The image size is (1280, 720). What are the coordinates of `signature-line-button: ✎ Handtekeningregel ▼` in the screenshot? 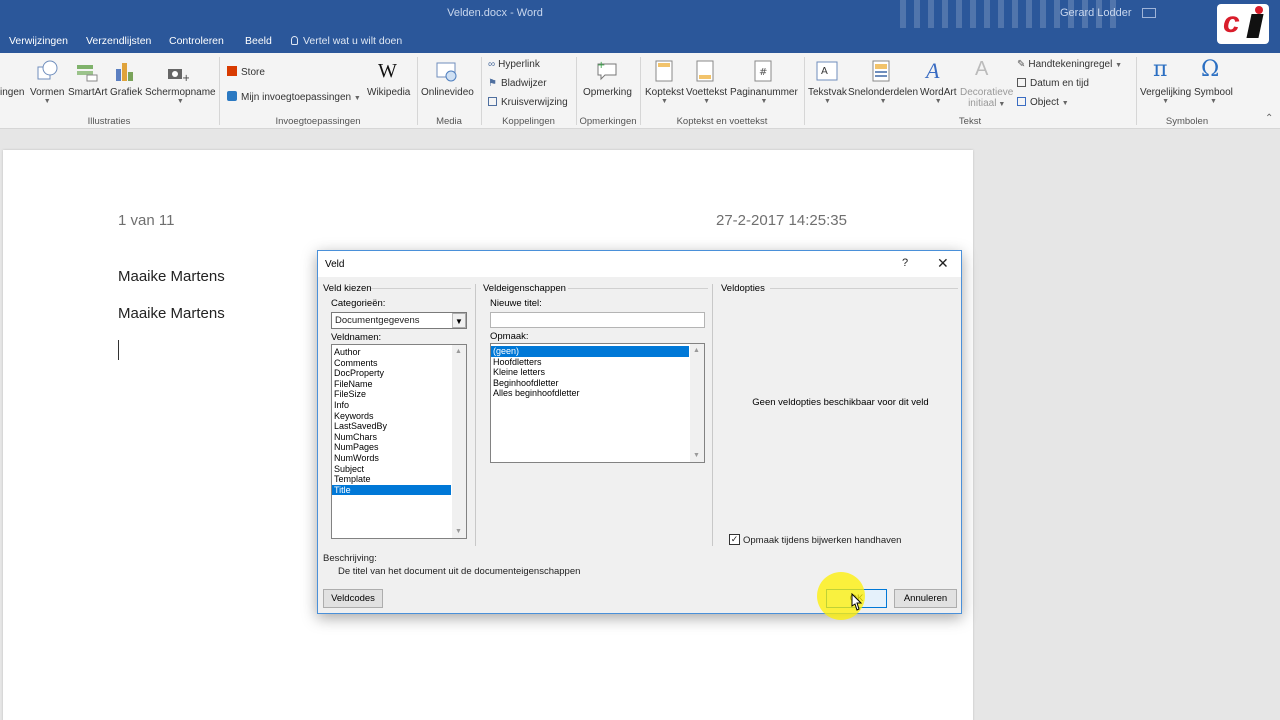 It's located at (1069, 64).